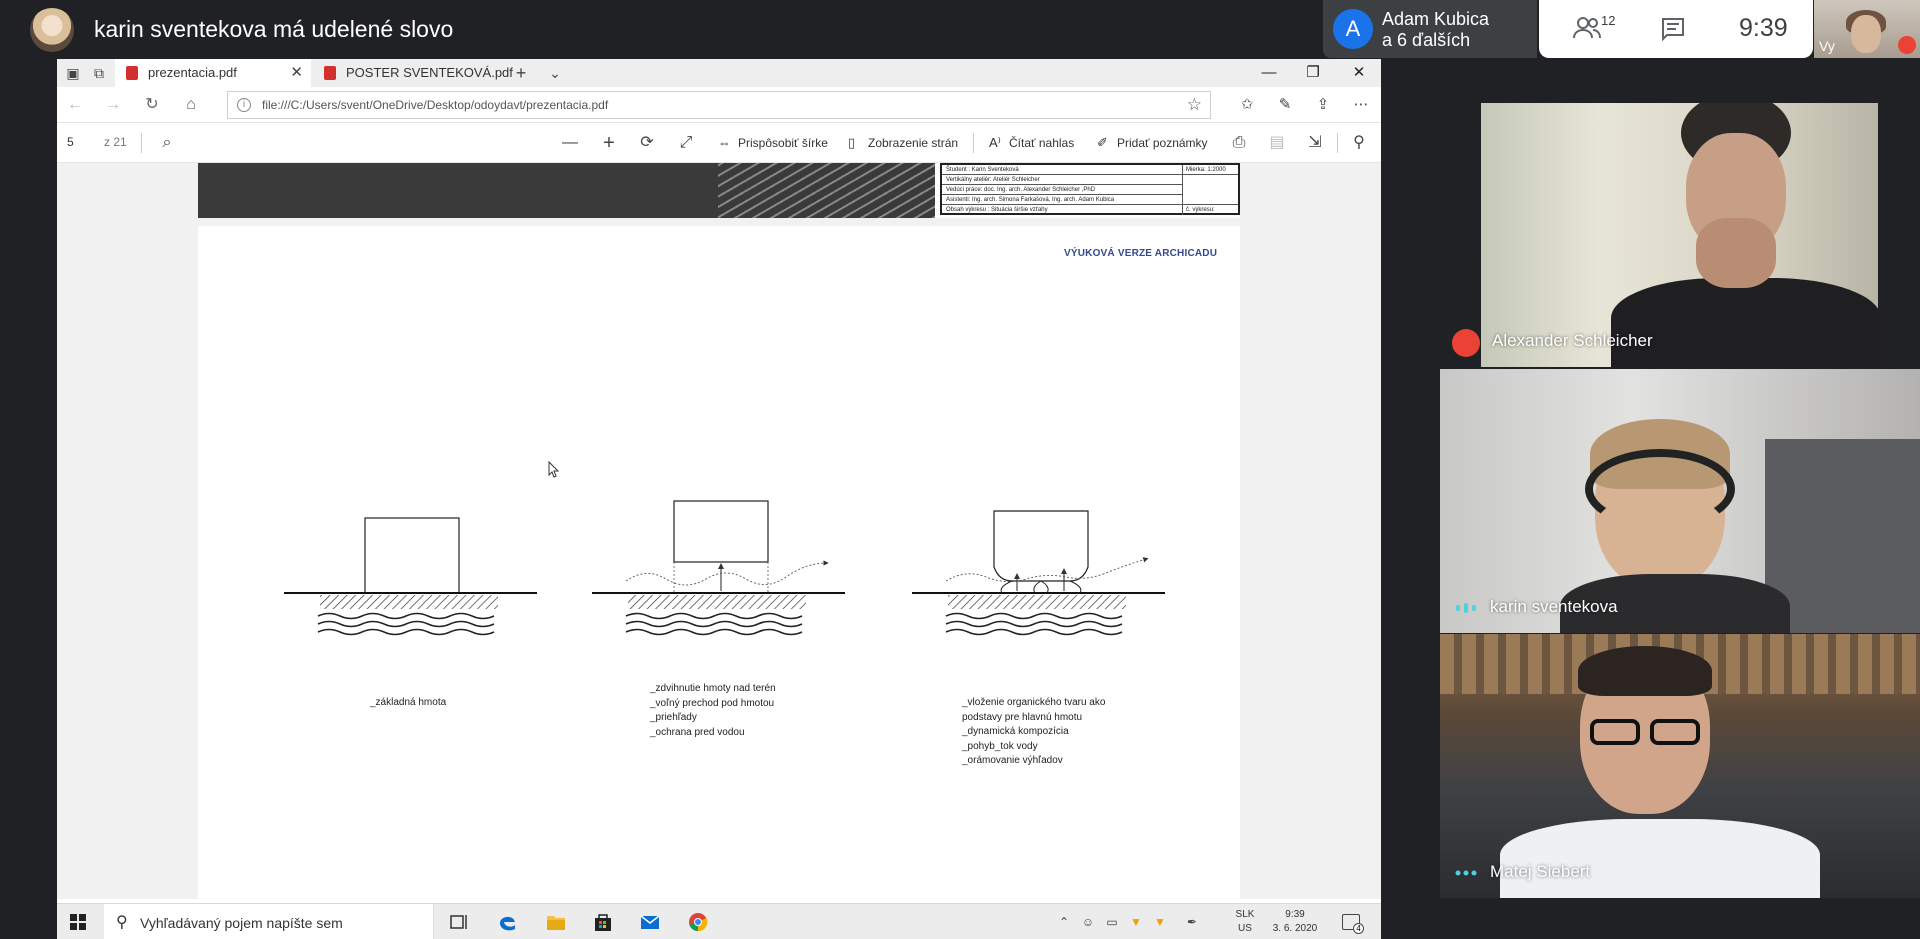 The image size is (1920, 939). What do you see at coordinates (99, 73) in the screenshot?
I see `set-aside-tabs-icon: ⧉` at bounding box center [99, 73].